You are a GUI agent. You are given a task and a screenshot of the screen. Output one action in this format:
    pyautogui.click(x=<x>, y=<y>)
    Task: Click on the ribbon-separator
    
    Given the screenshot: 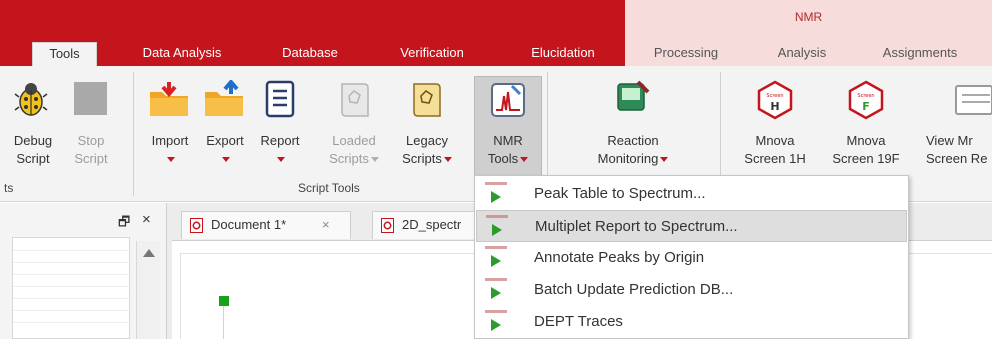 What is the action you would take?
    pyautogui.click(x=133, y=134)
    